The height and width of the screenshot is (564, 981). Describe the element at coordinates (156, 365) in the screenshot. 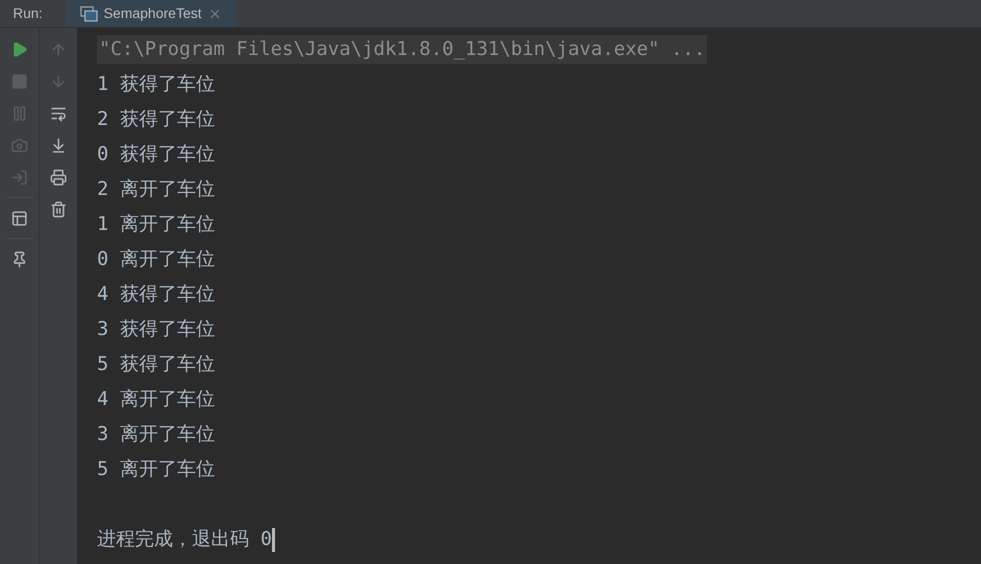

I see `output-line: 5 获得了车位` at that location.